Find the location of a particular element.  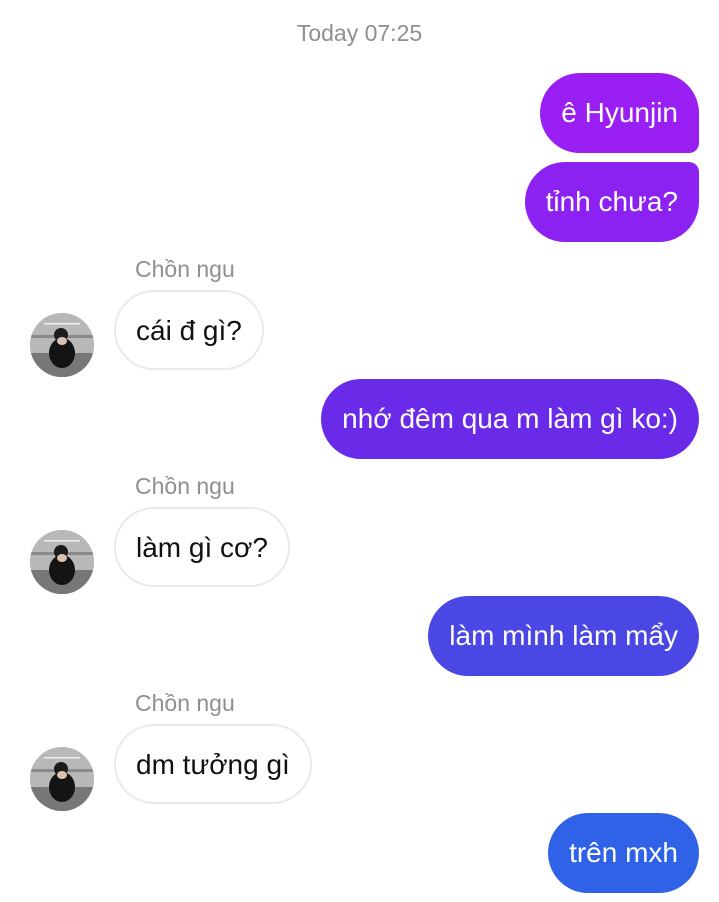

outgoing-message: nhớ đêm qua m làm gì ko:) is located at coordinates (510, 419).